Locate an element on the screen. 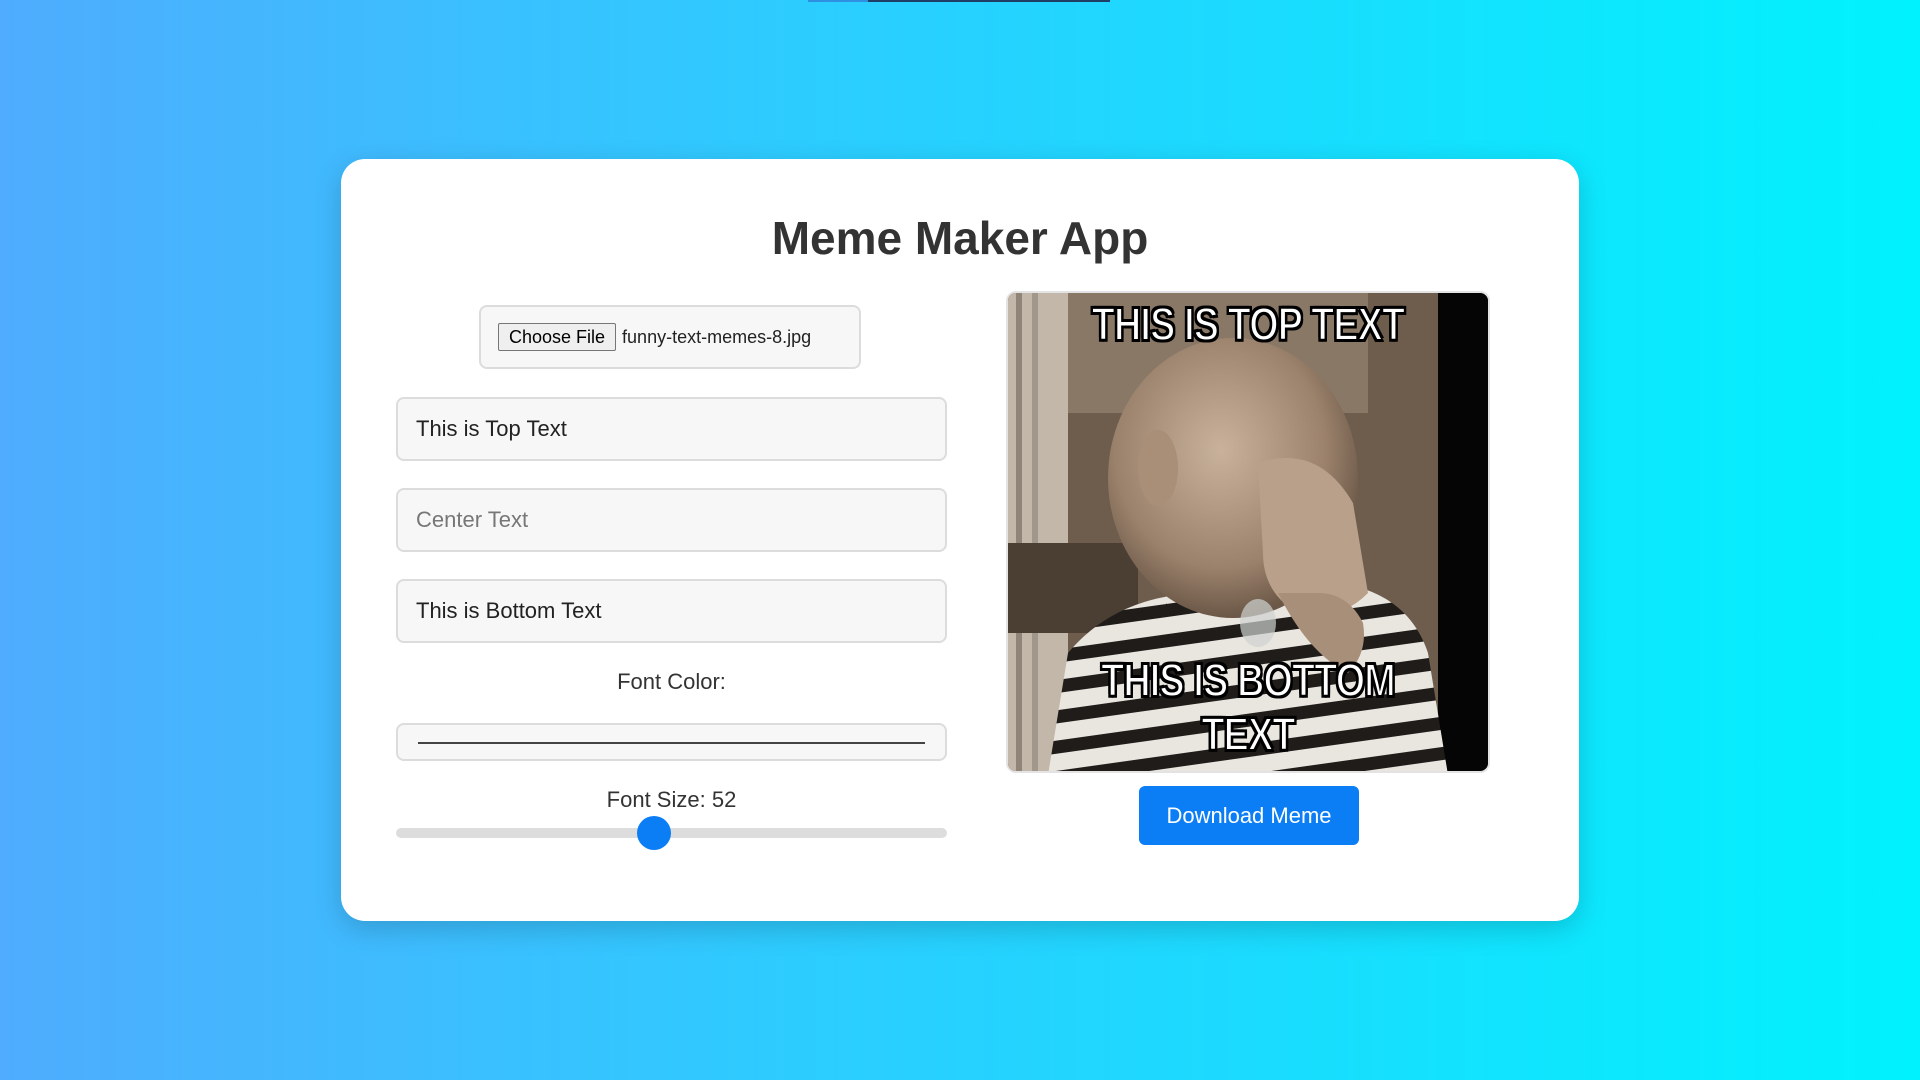 The width and height of the screenshot is (1920, 1080). selected-file-name: funny-text-memes-8.jpg is located at coordinates (717, 336).